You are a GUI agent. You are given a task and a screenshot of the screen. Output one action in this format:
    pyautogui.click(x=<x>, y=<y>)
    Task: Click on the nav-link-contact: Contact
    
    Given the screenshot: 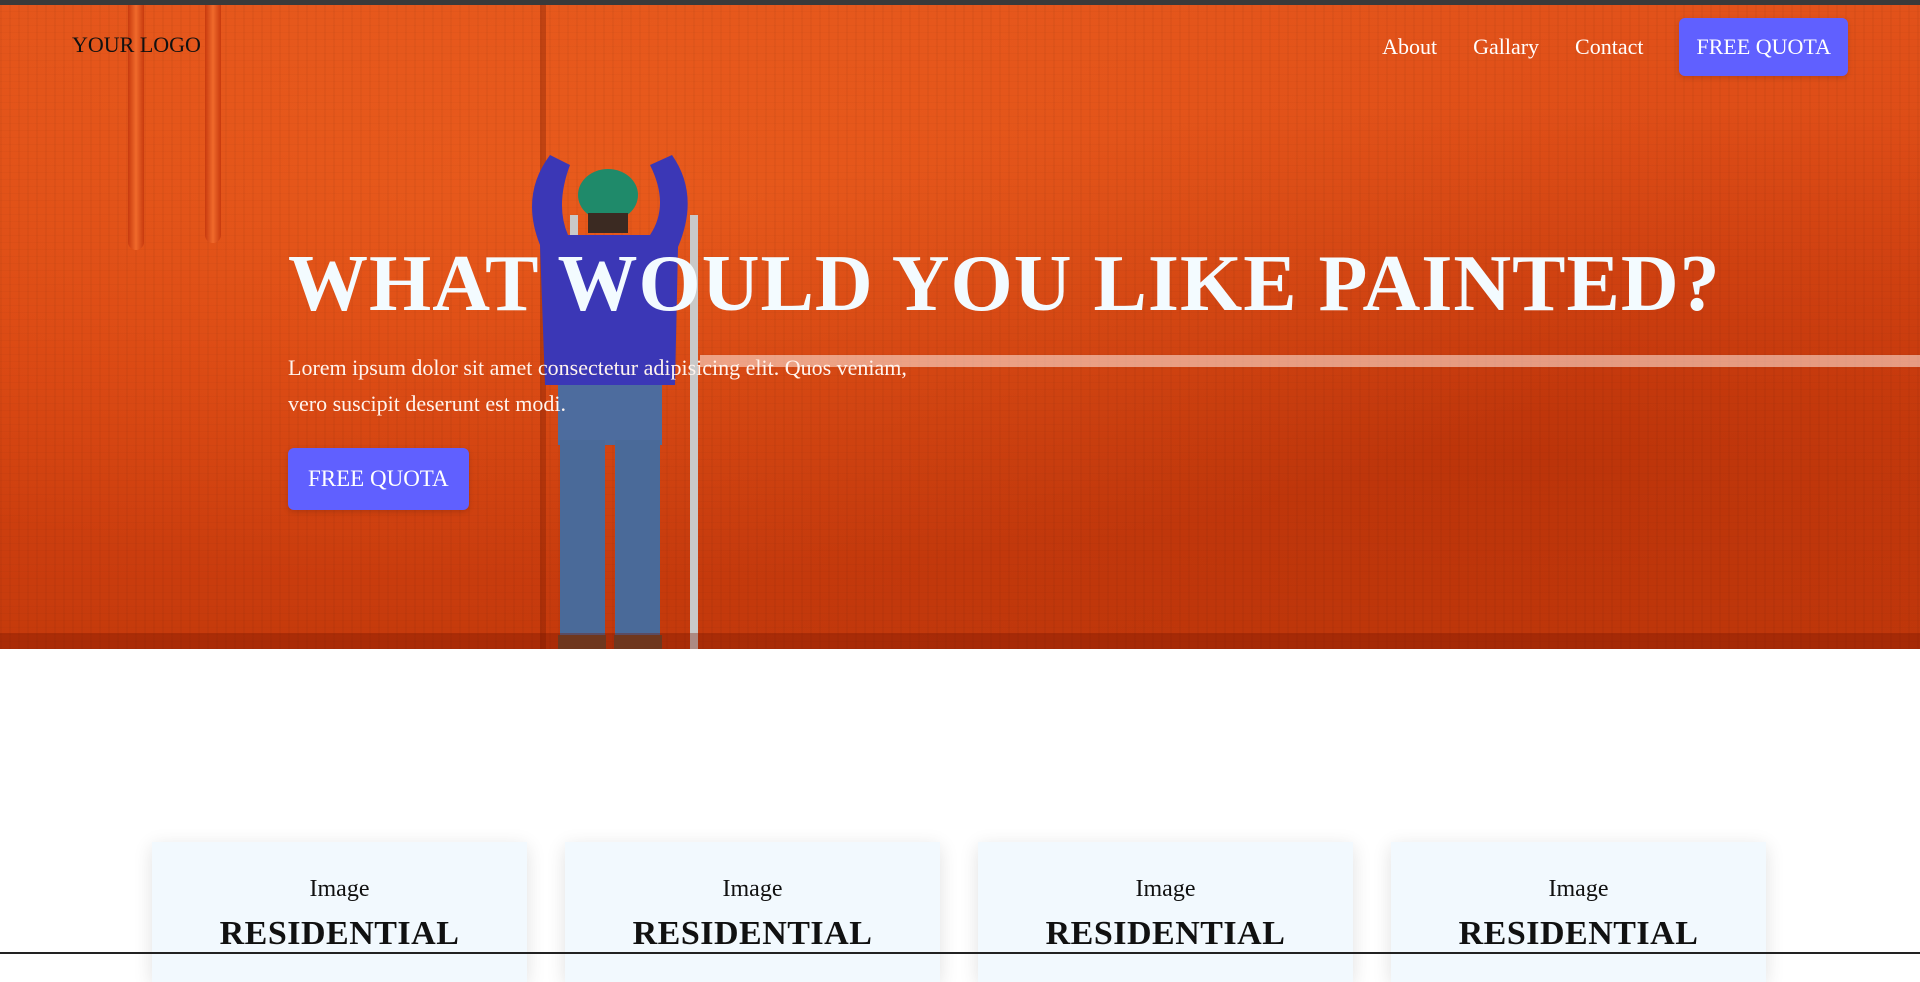 What is the action you would take?
    pyautogui.click(x=1609, y=47)
    